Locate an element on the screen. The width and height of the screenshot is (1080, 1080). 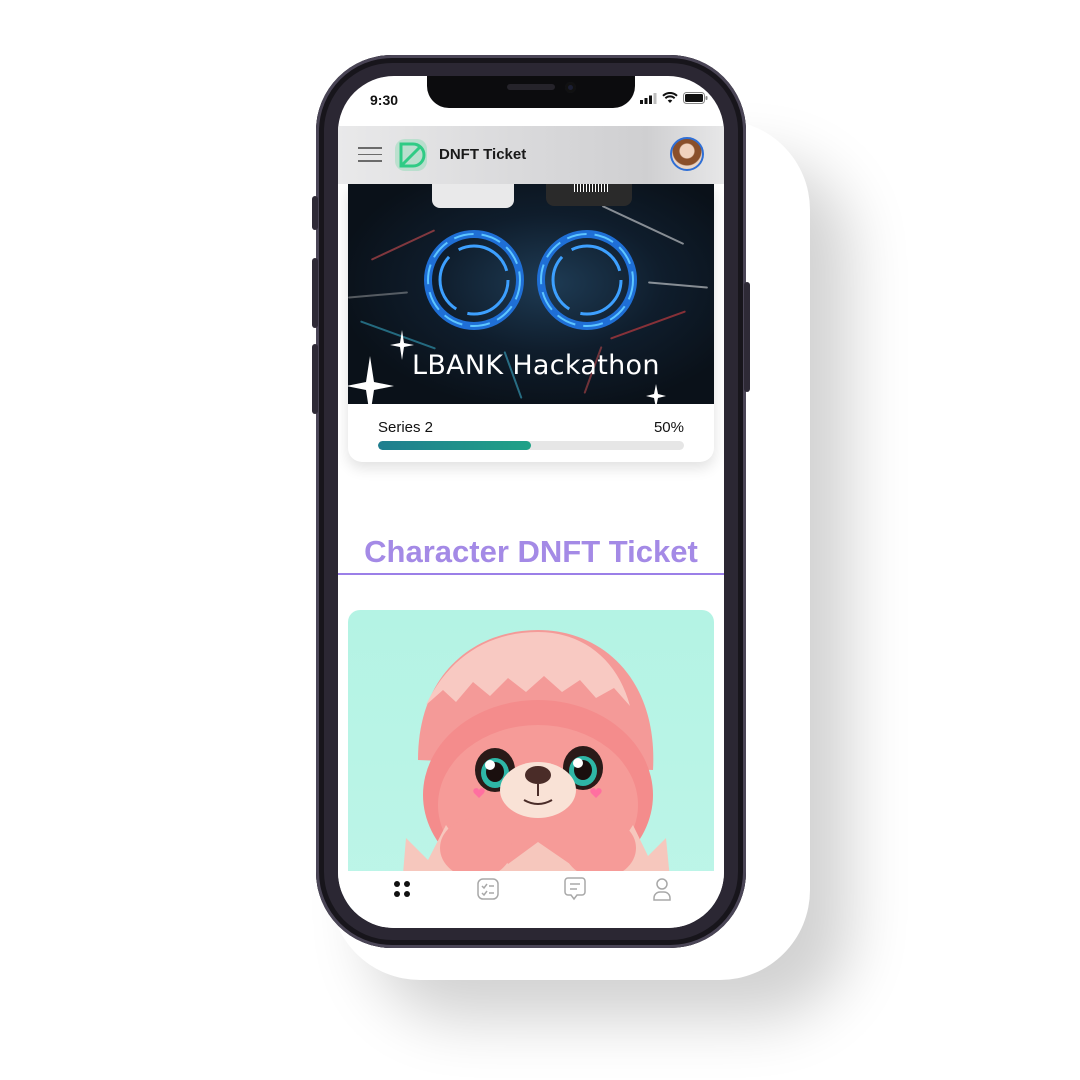
progress-bar is located at coordinates (531, 445).